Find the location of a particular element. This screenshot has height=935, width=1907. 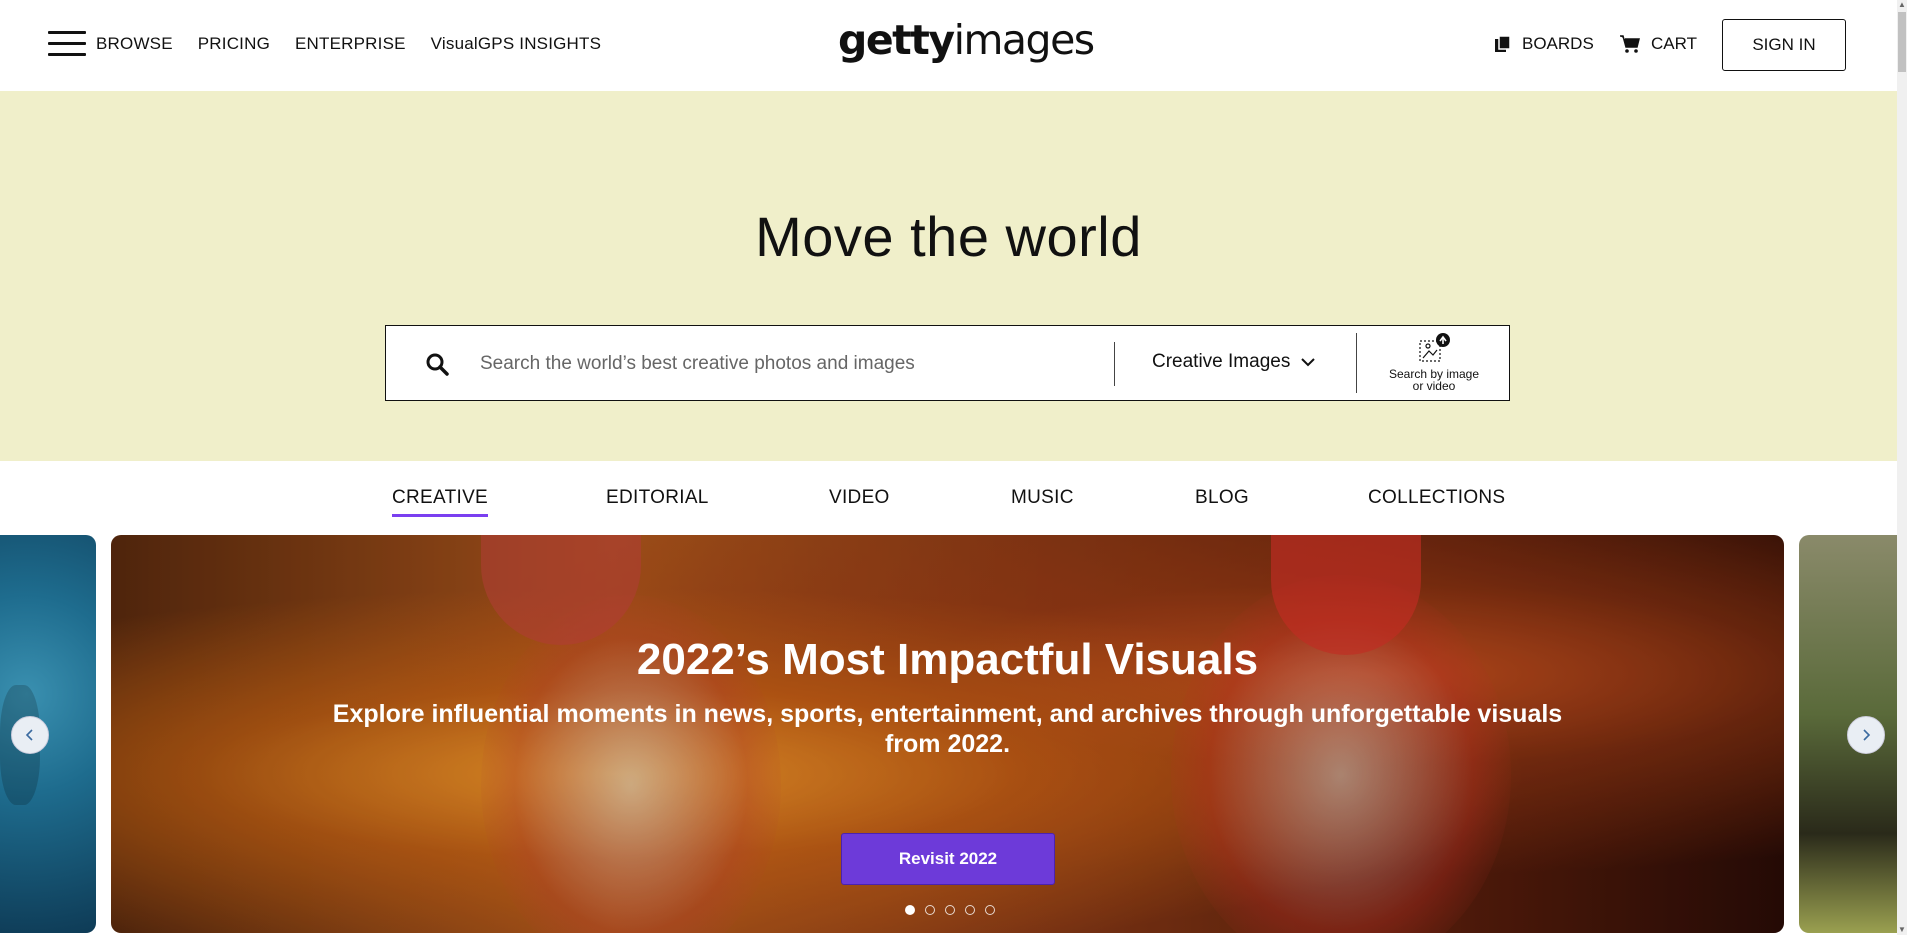

scroll-down-icon: ▼ is located at coordinates (1902, 930).